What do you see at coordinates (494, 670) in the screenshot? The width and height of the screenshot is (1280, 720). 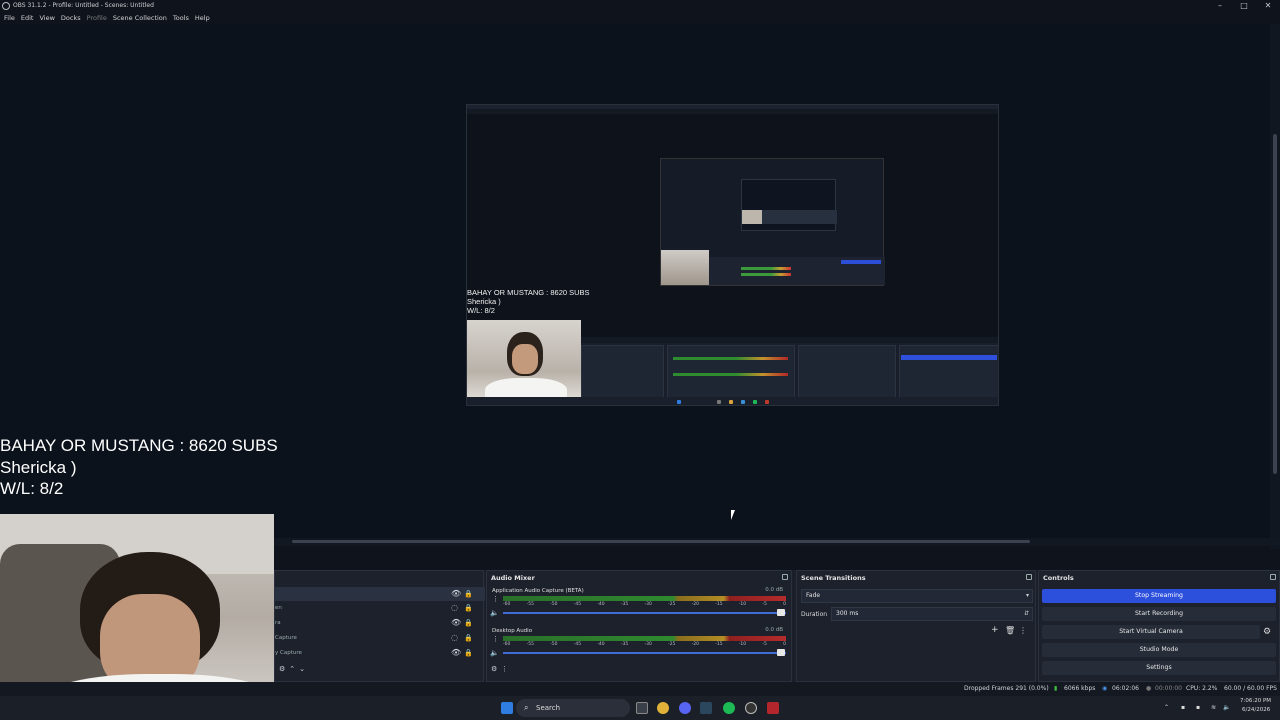 I see `mixer-settings-icon: ⚙` at bounding box center [494, 670].